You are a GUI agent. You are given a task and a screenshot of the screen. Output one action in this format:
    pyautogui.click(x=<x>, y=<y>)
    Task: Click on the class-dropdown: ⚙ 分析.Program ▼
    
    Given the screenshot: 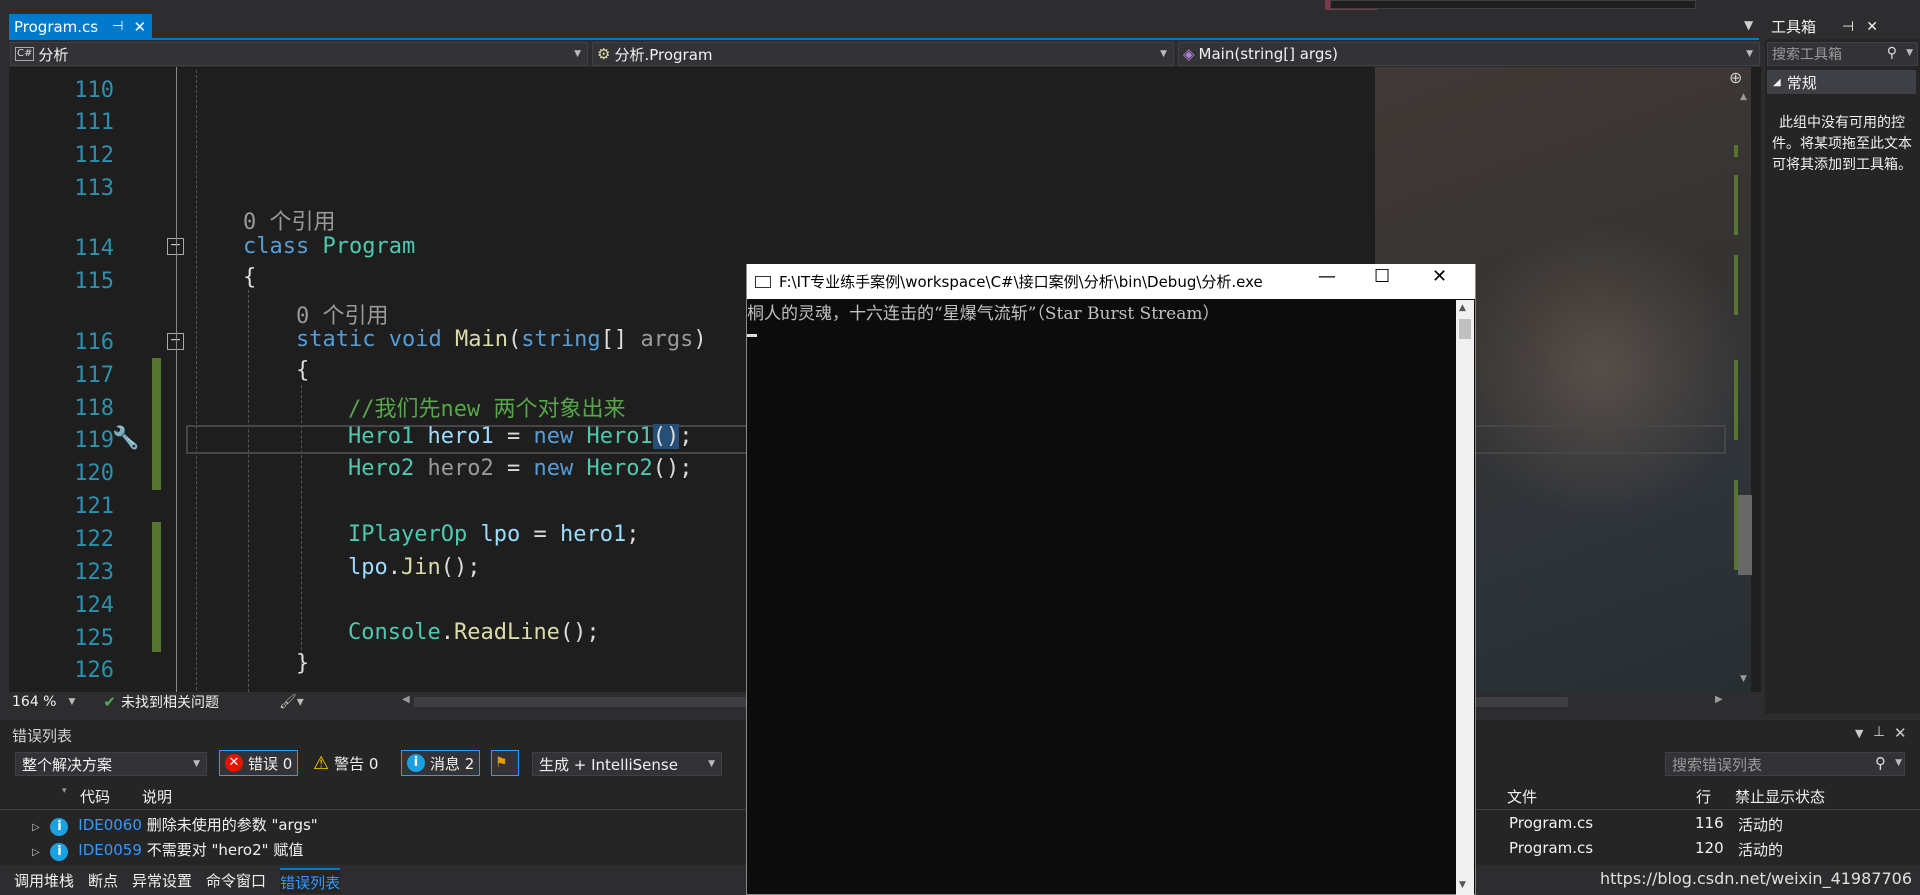 What is the action you would take?
    pyautogui.click(x=883, y=54)
    